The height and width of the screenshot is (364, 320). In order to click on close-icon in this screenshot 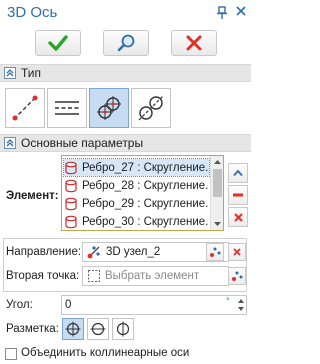, I will do `click(241, 11)`.